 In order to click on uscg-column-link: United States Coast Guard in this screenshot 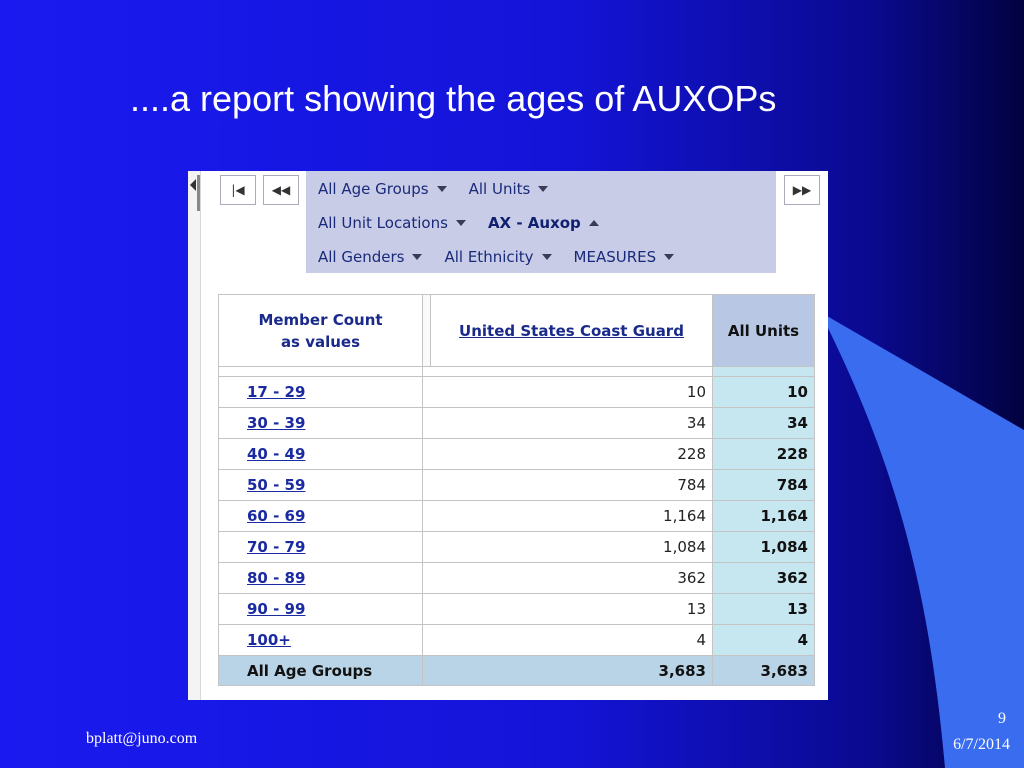, I will do `click(571, 331)`.